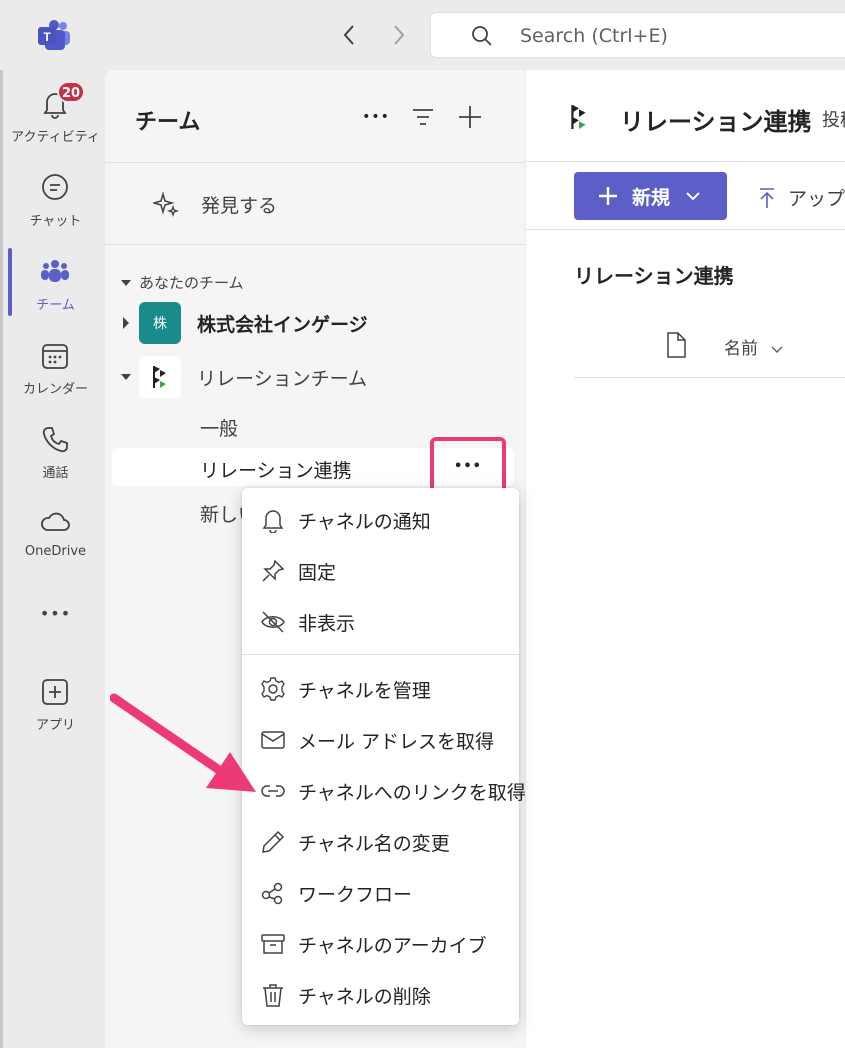  What do you see at coordinates (355, 894) in the screenshot?
I see `menu-item-label: ワークフロー` at bounding box center [355, 894].